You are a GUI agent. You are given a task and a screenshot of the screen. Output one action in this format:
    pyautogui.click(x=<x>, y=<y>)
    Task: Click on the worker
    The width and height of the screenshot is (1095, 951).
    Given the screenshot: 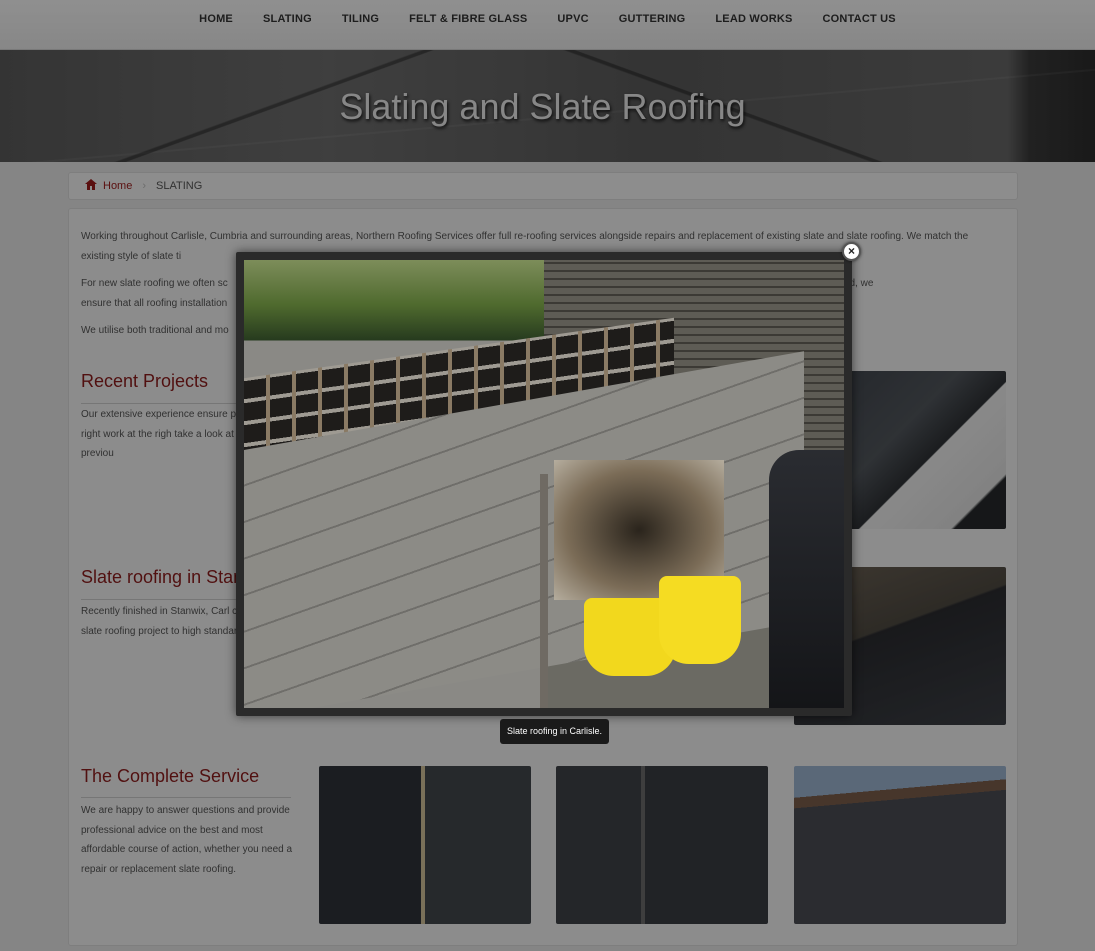 What is the action you would take?
    pyautogui.click(x=806, y=579)
    